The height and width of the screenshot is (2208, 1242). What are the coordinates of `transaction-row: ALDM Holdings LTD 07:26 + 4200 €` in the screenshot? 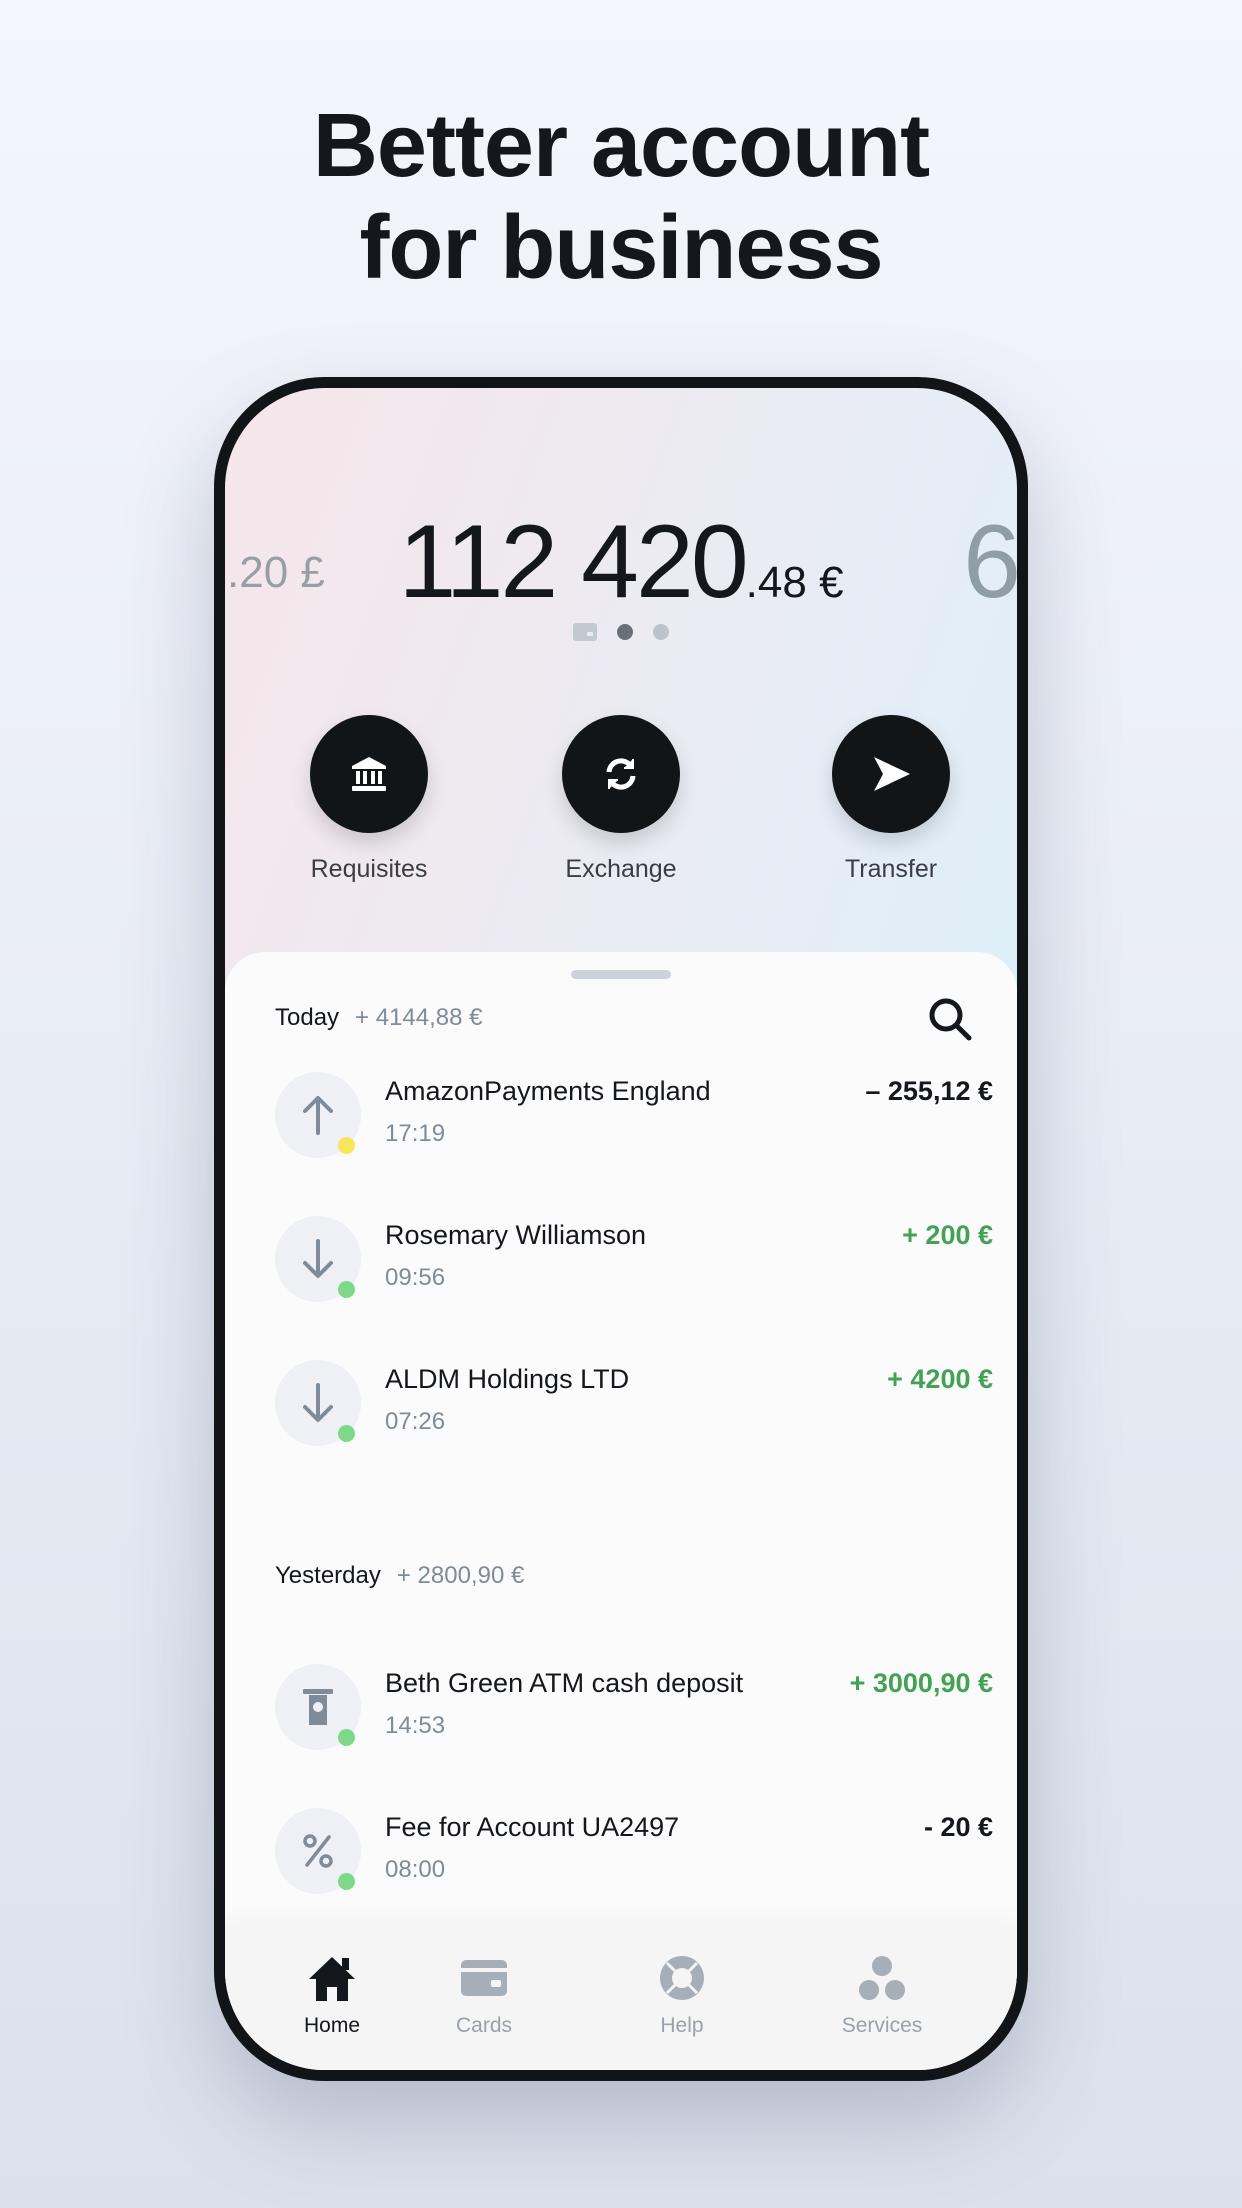 It's located at (634, 1405).